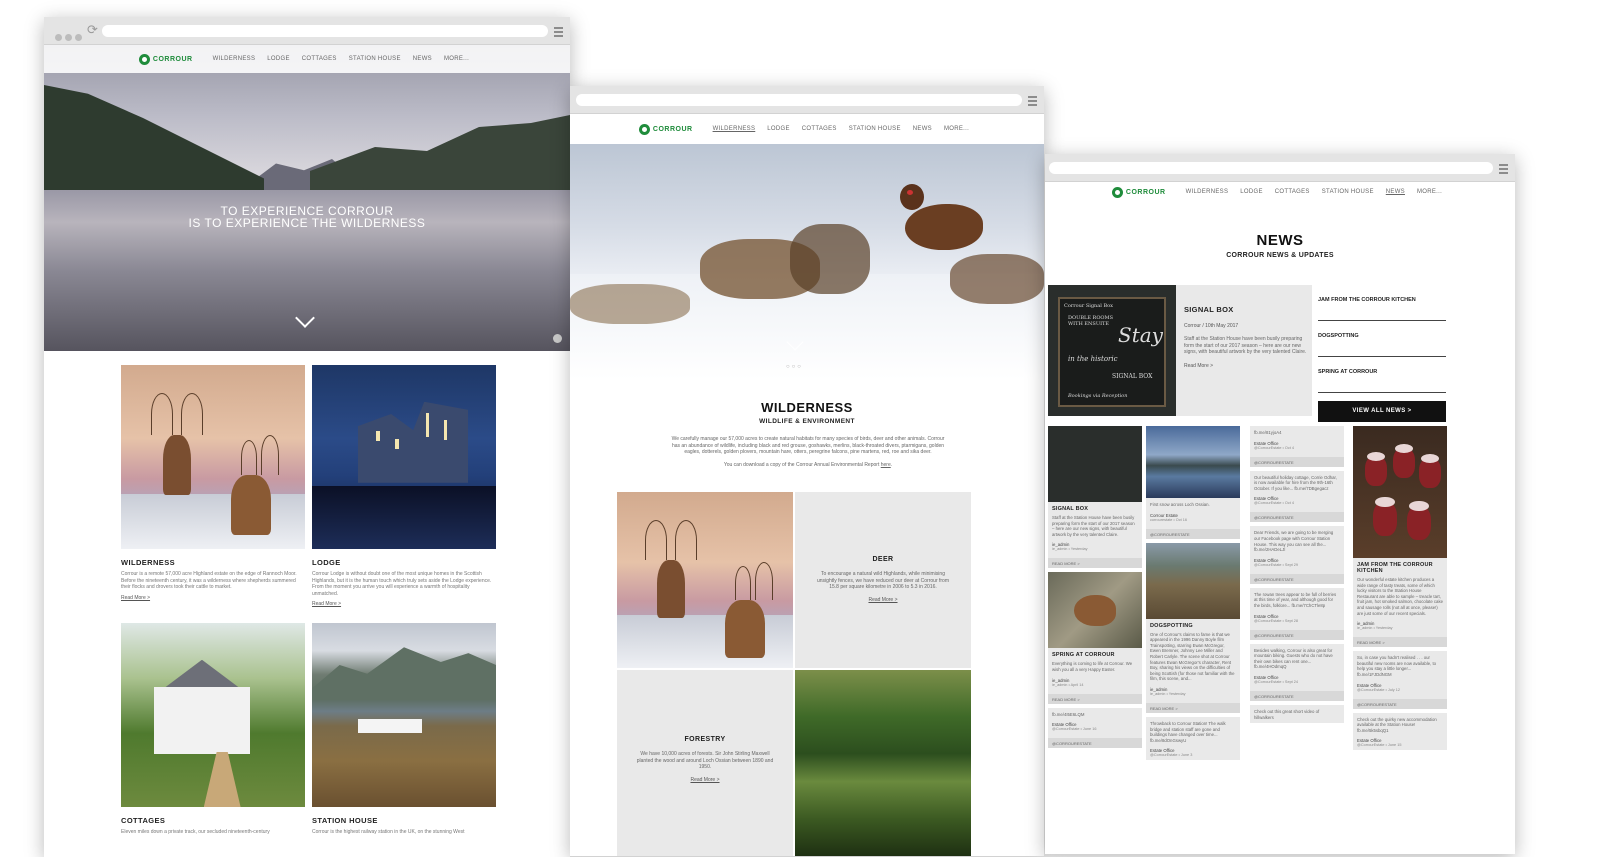 This screenshot has height=857, width=1600. I want to click on browser-toolbar, so click(807, 100).